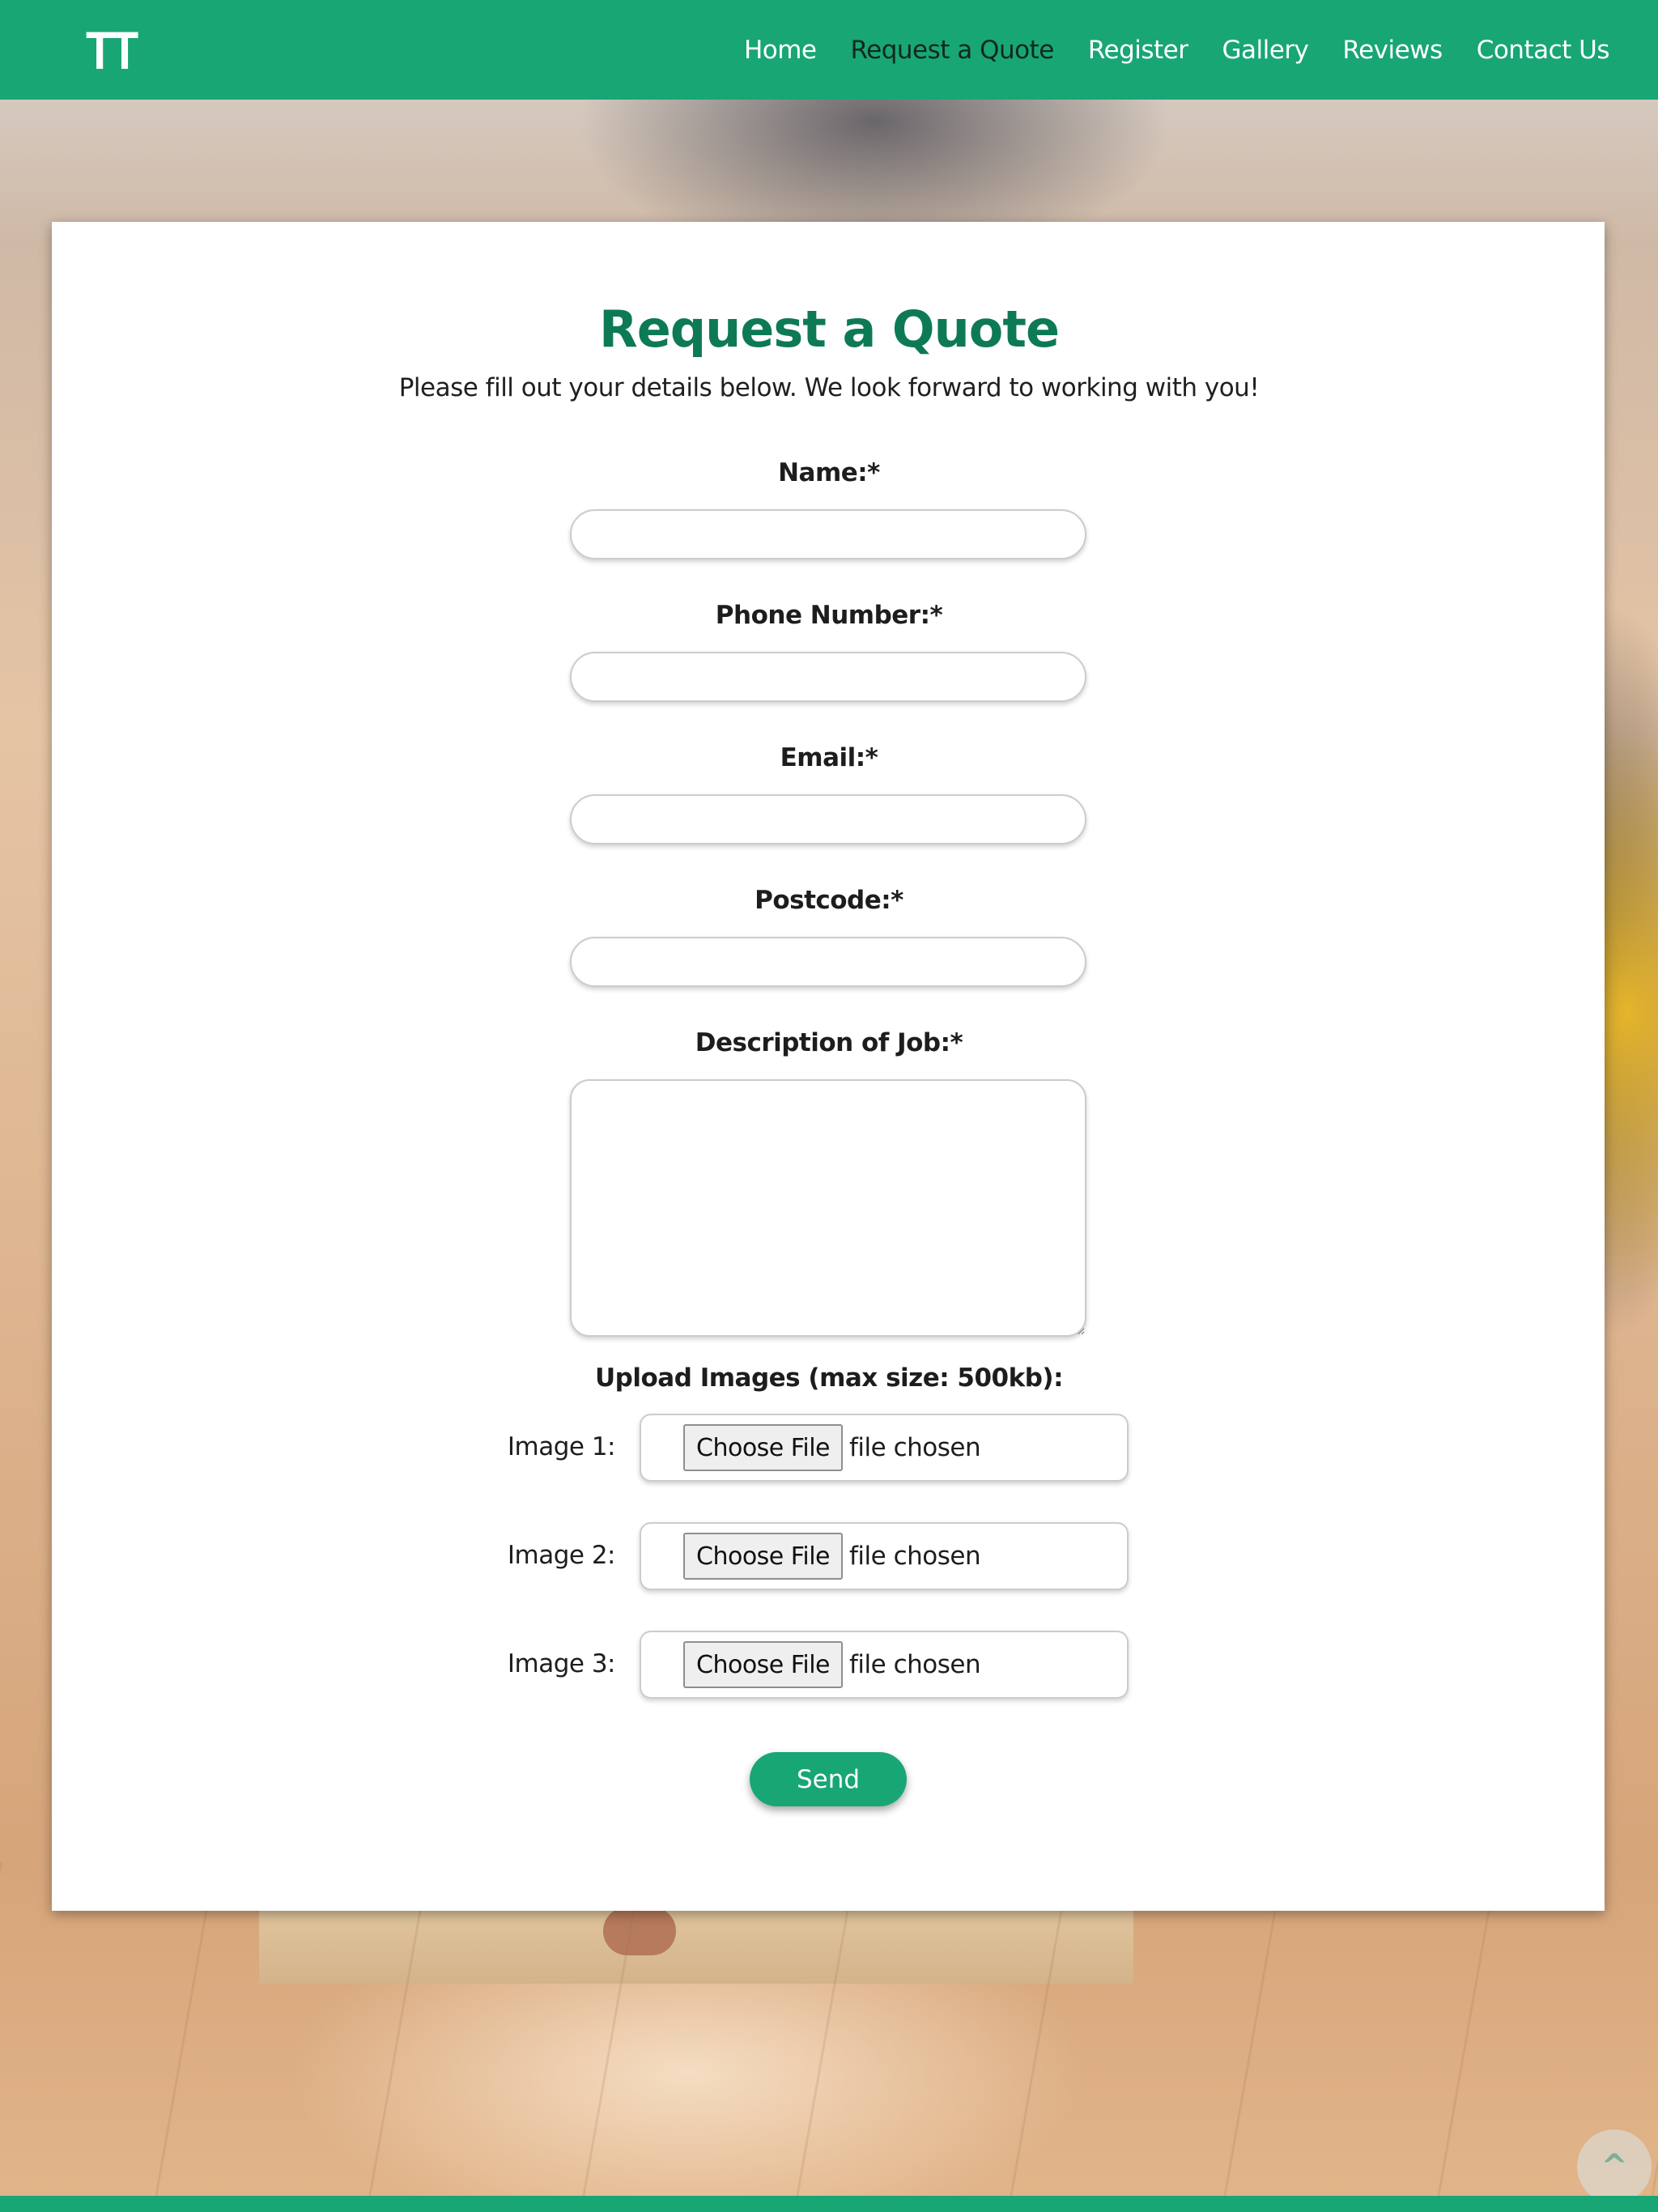  What do you see at coordinates (763, 1664) in the screenshot?
I see `image-3-choose-file-button: Choose File` at bounding box center [763, 1664].